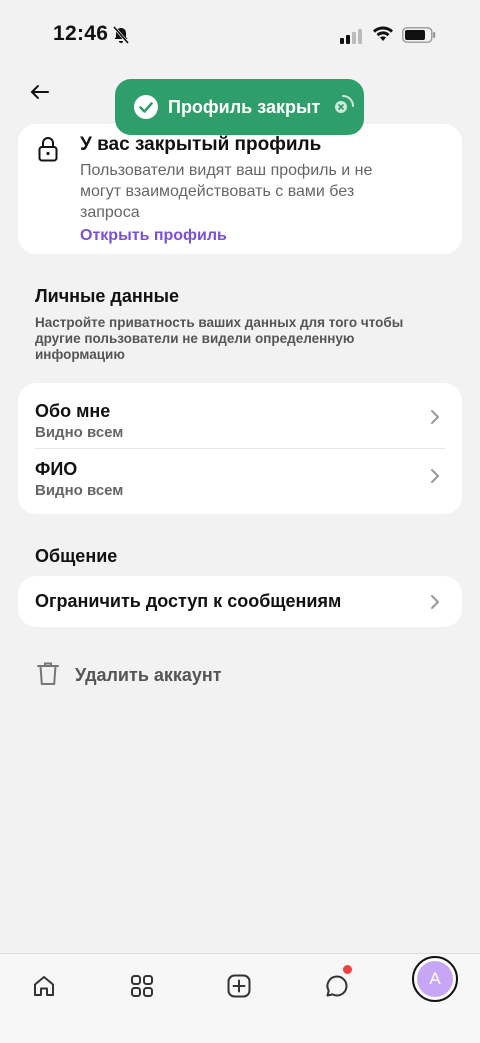 This screenshot has height=1043, width=480. What do you see at coordinates (121, 35) in the screenshot?
I see `bell-off-icon` at bounding box center [121, 35].